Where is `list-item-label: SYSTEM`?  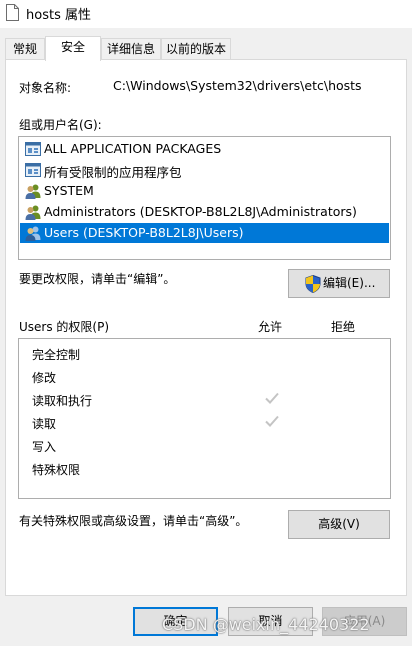
list-item-label: SYSTEM is located at coordinates (69, 190).